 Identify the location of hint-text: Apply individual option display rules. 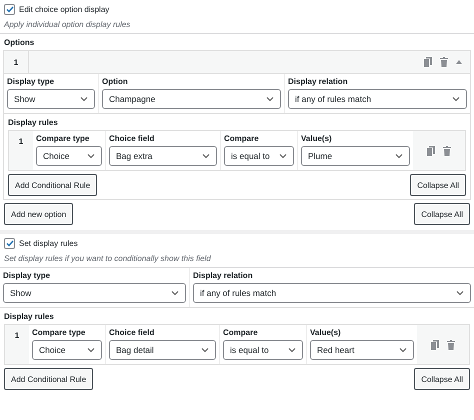
(67, 25).